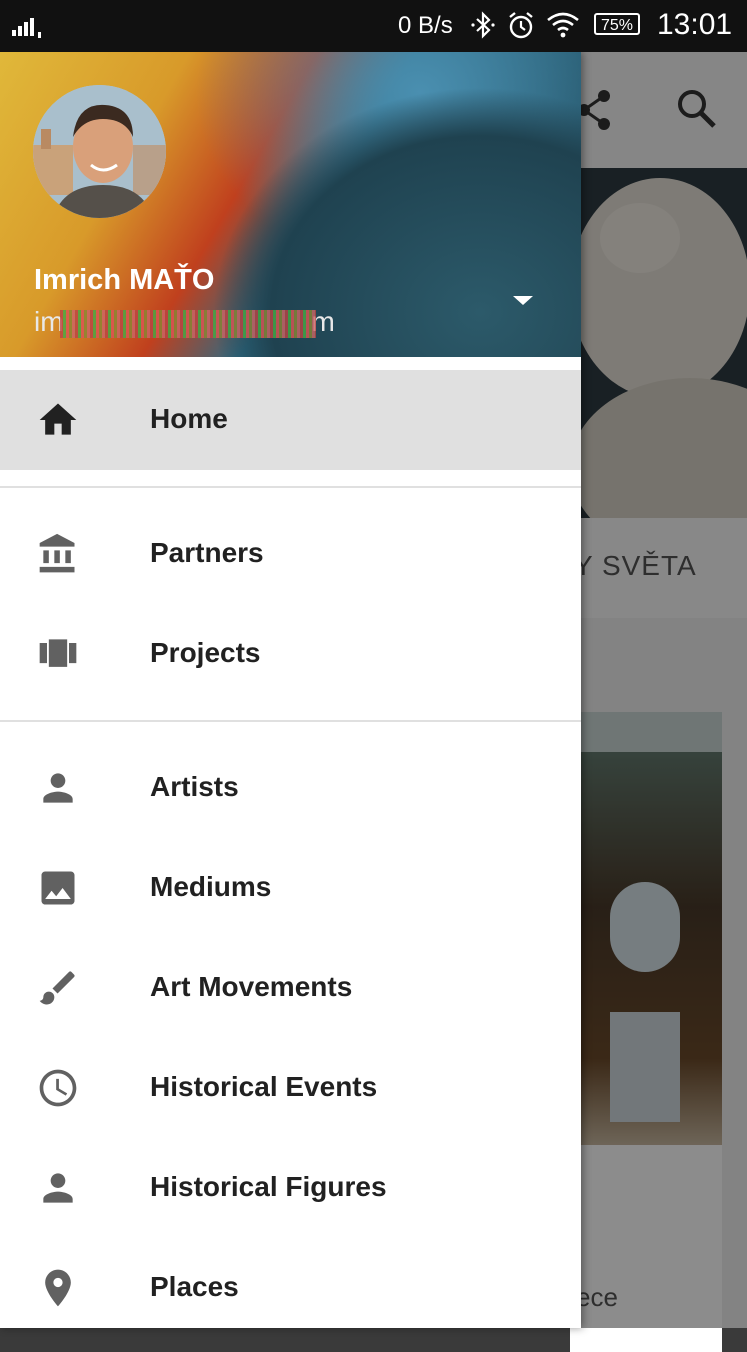 This screenshot has width=747, height=1352. I want to click on nav-item-places: Places, so click(290, 1283).